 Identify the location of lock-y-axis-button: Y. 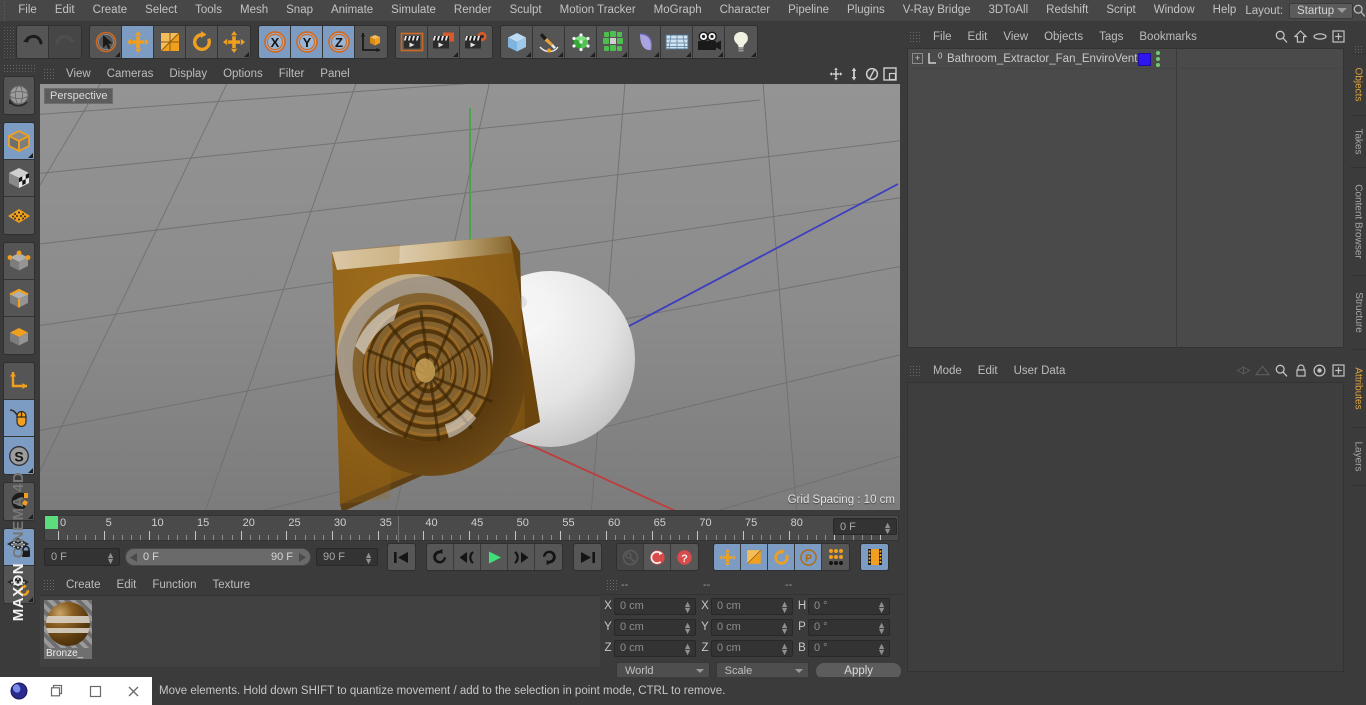
(307, 41).